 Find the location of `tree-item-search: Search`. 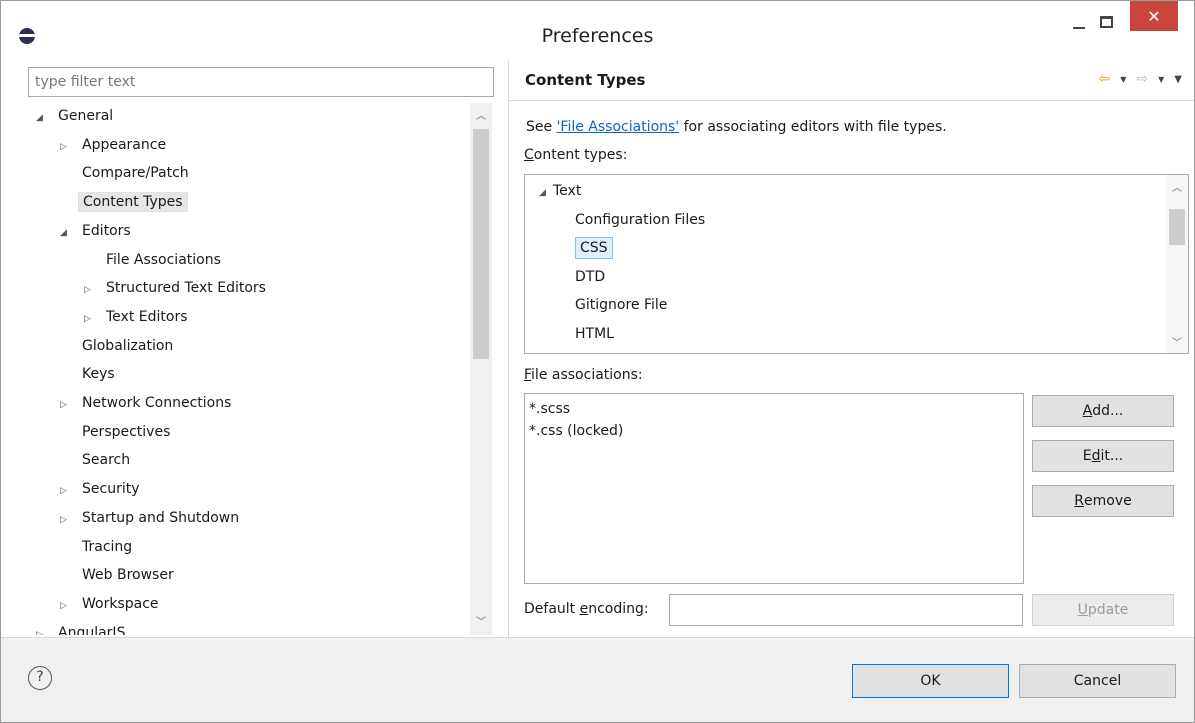

tree-item-search: Search is located at coordinates (97, 460).